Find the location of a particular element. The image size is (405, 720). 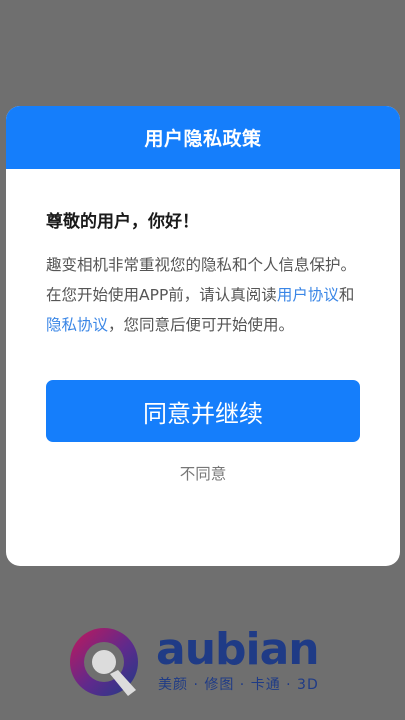

message-conjunction: 和 is located at coordinates (346, 295).